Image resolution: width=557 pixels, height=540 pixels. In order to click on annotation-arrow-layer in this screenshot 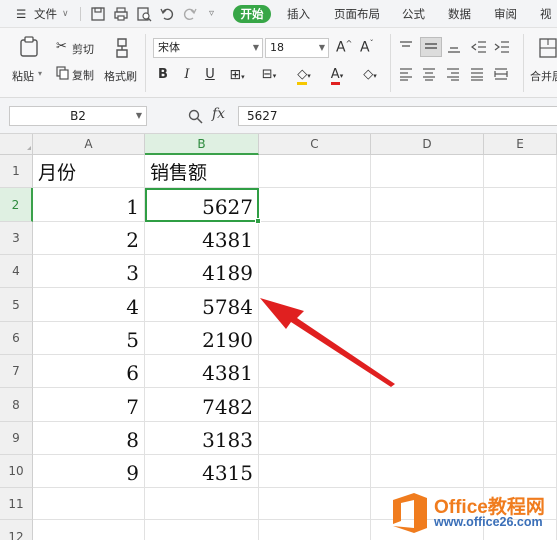, I will do `click(327, 342)`.